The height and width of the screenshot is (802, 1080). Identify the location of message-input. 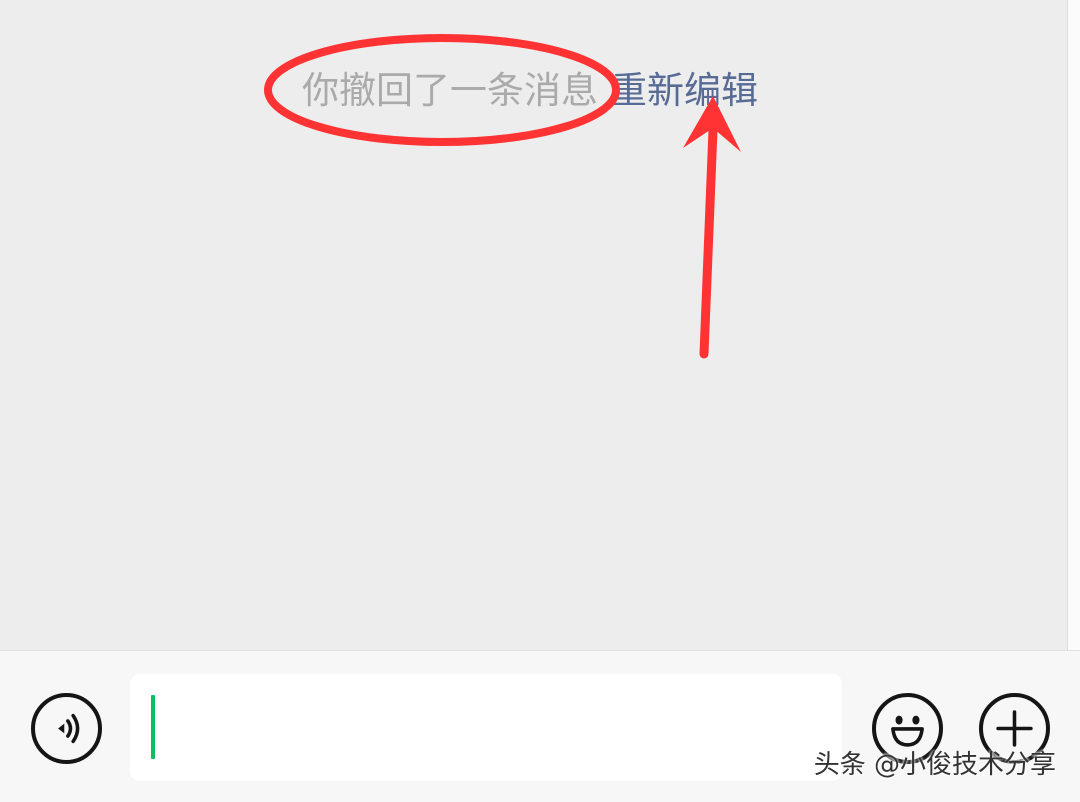
(486, 727).